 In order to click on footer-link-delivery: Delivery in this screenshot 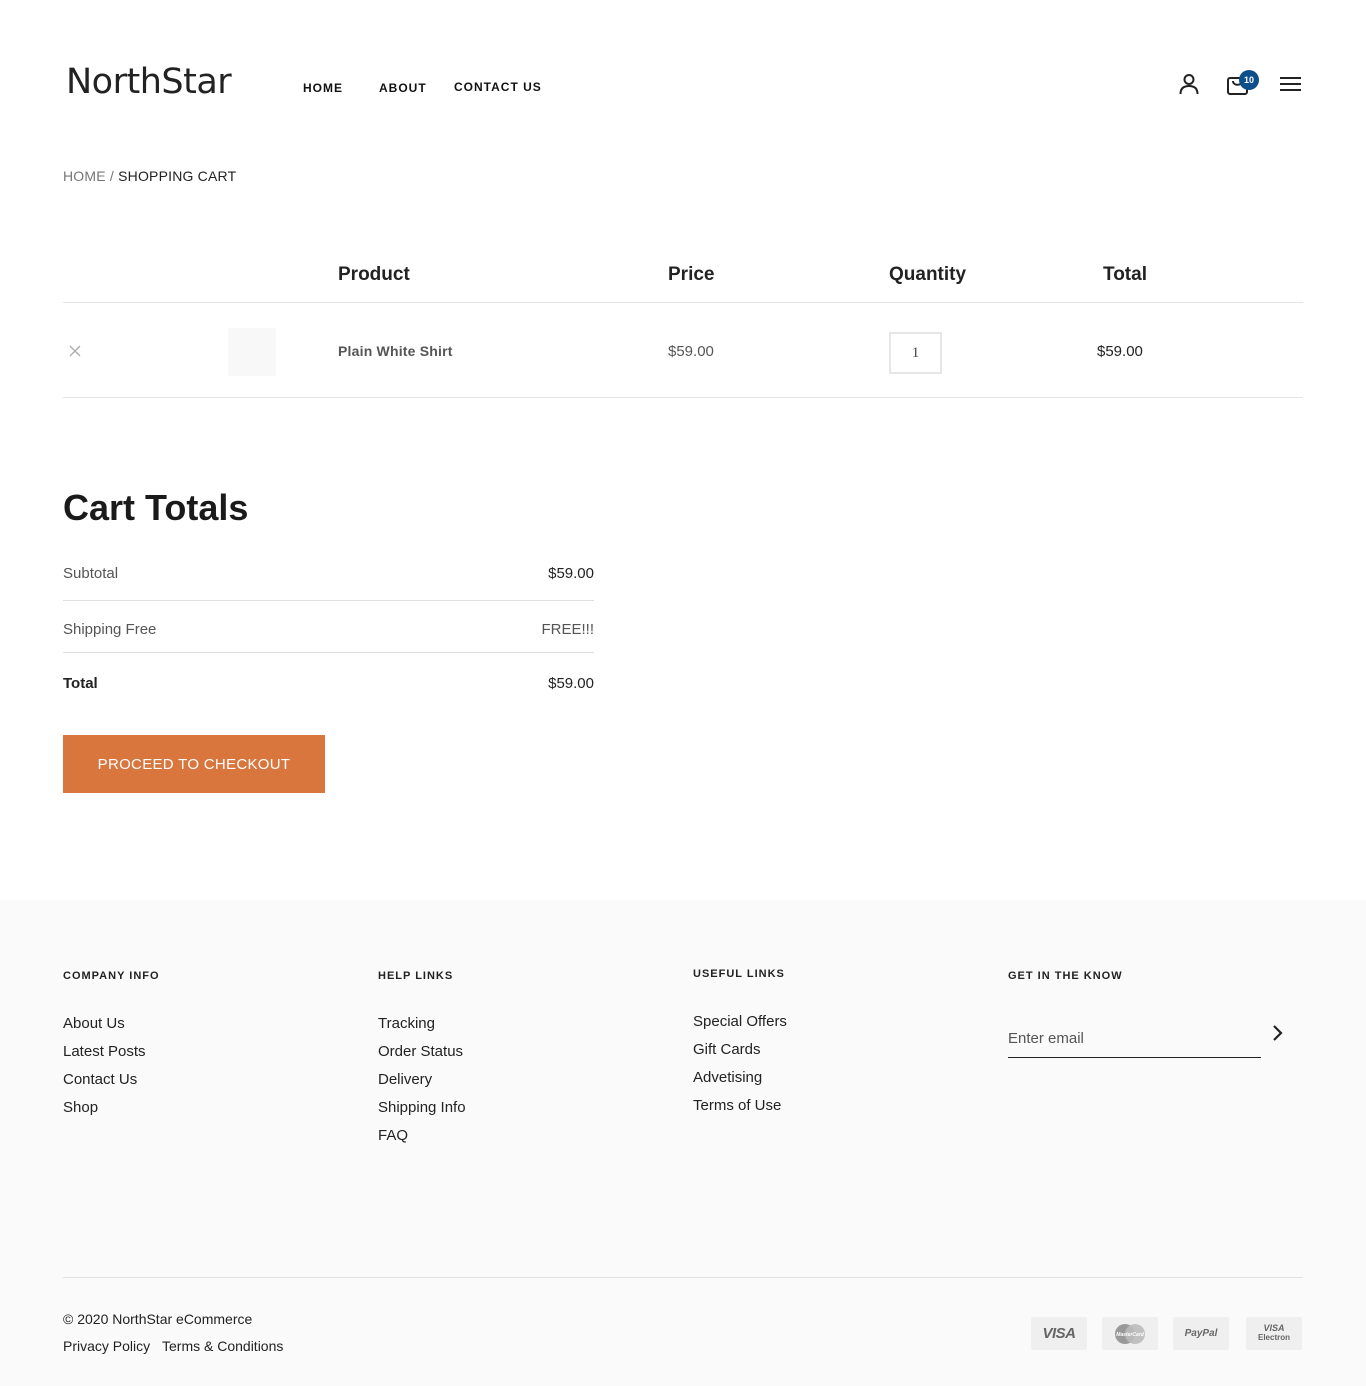, I will do `click(405, 1079)`.